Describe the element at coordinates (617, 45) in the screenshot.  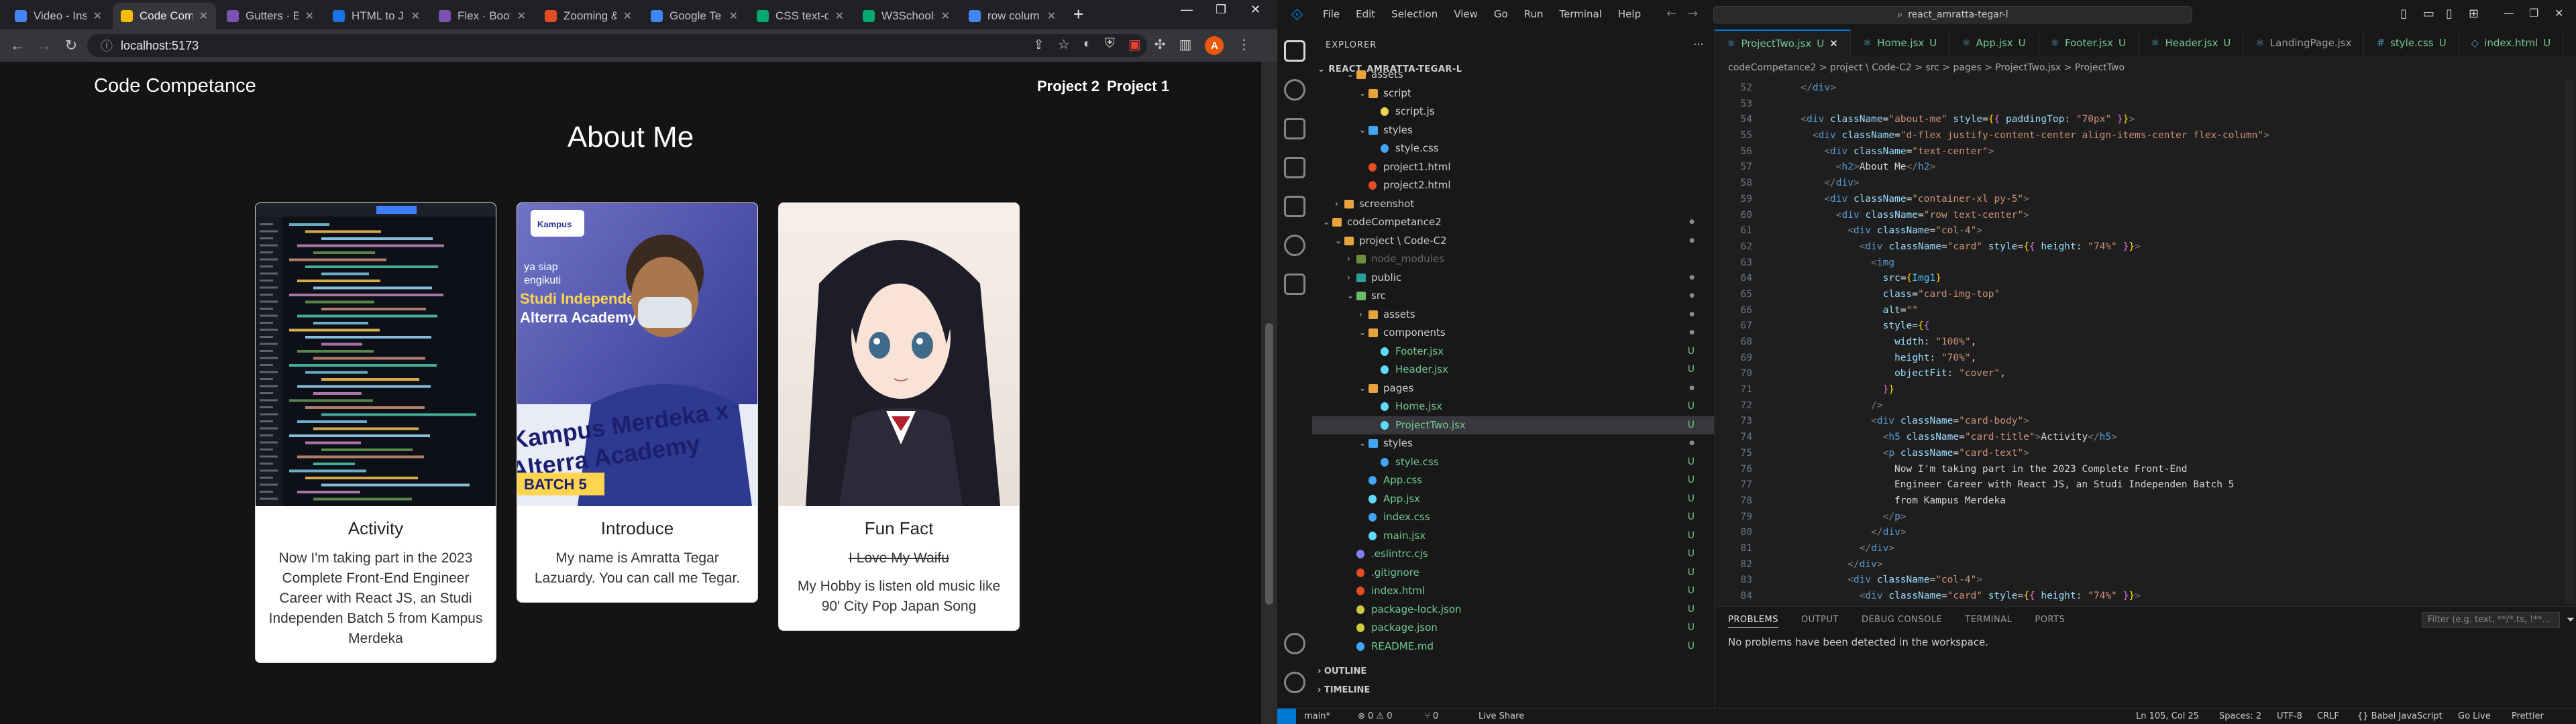
I see `address-bar: ⓘ localhost:5173` at that location.